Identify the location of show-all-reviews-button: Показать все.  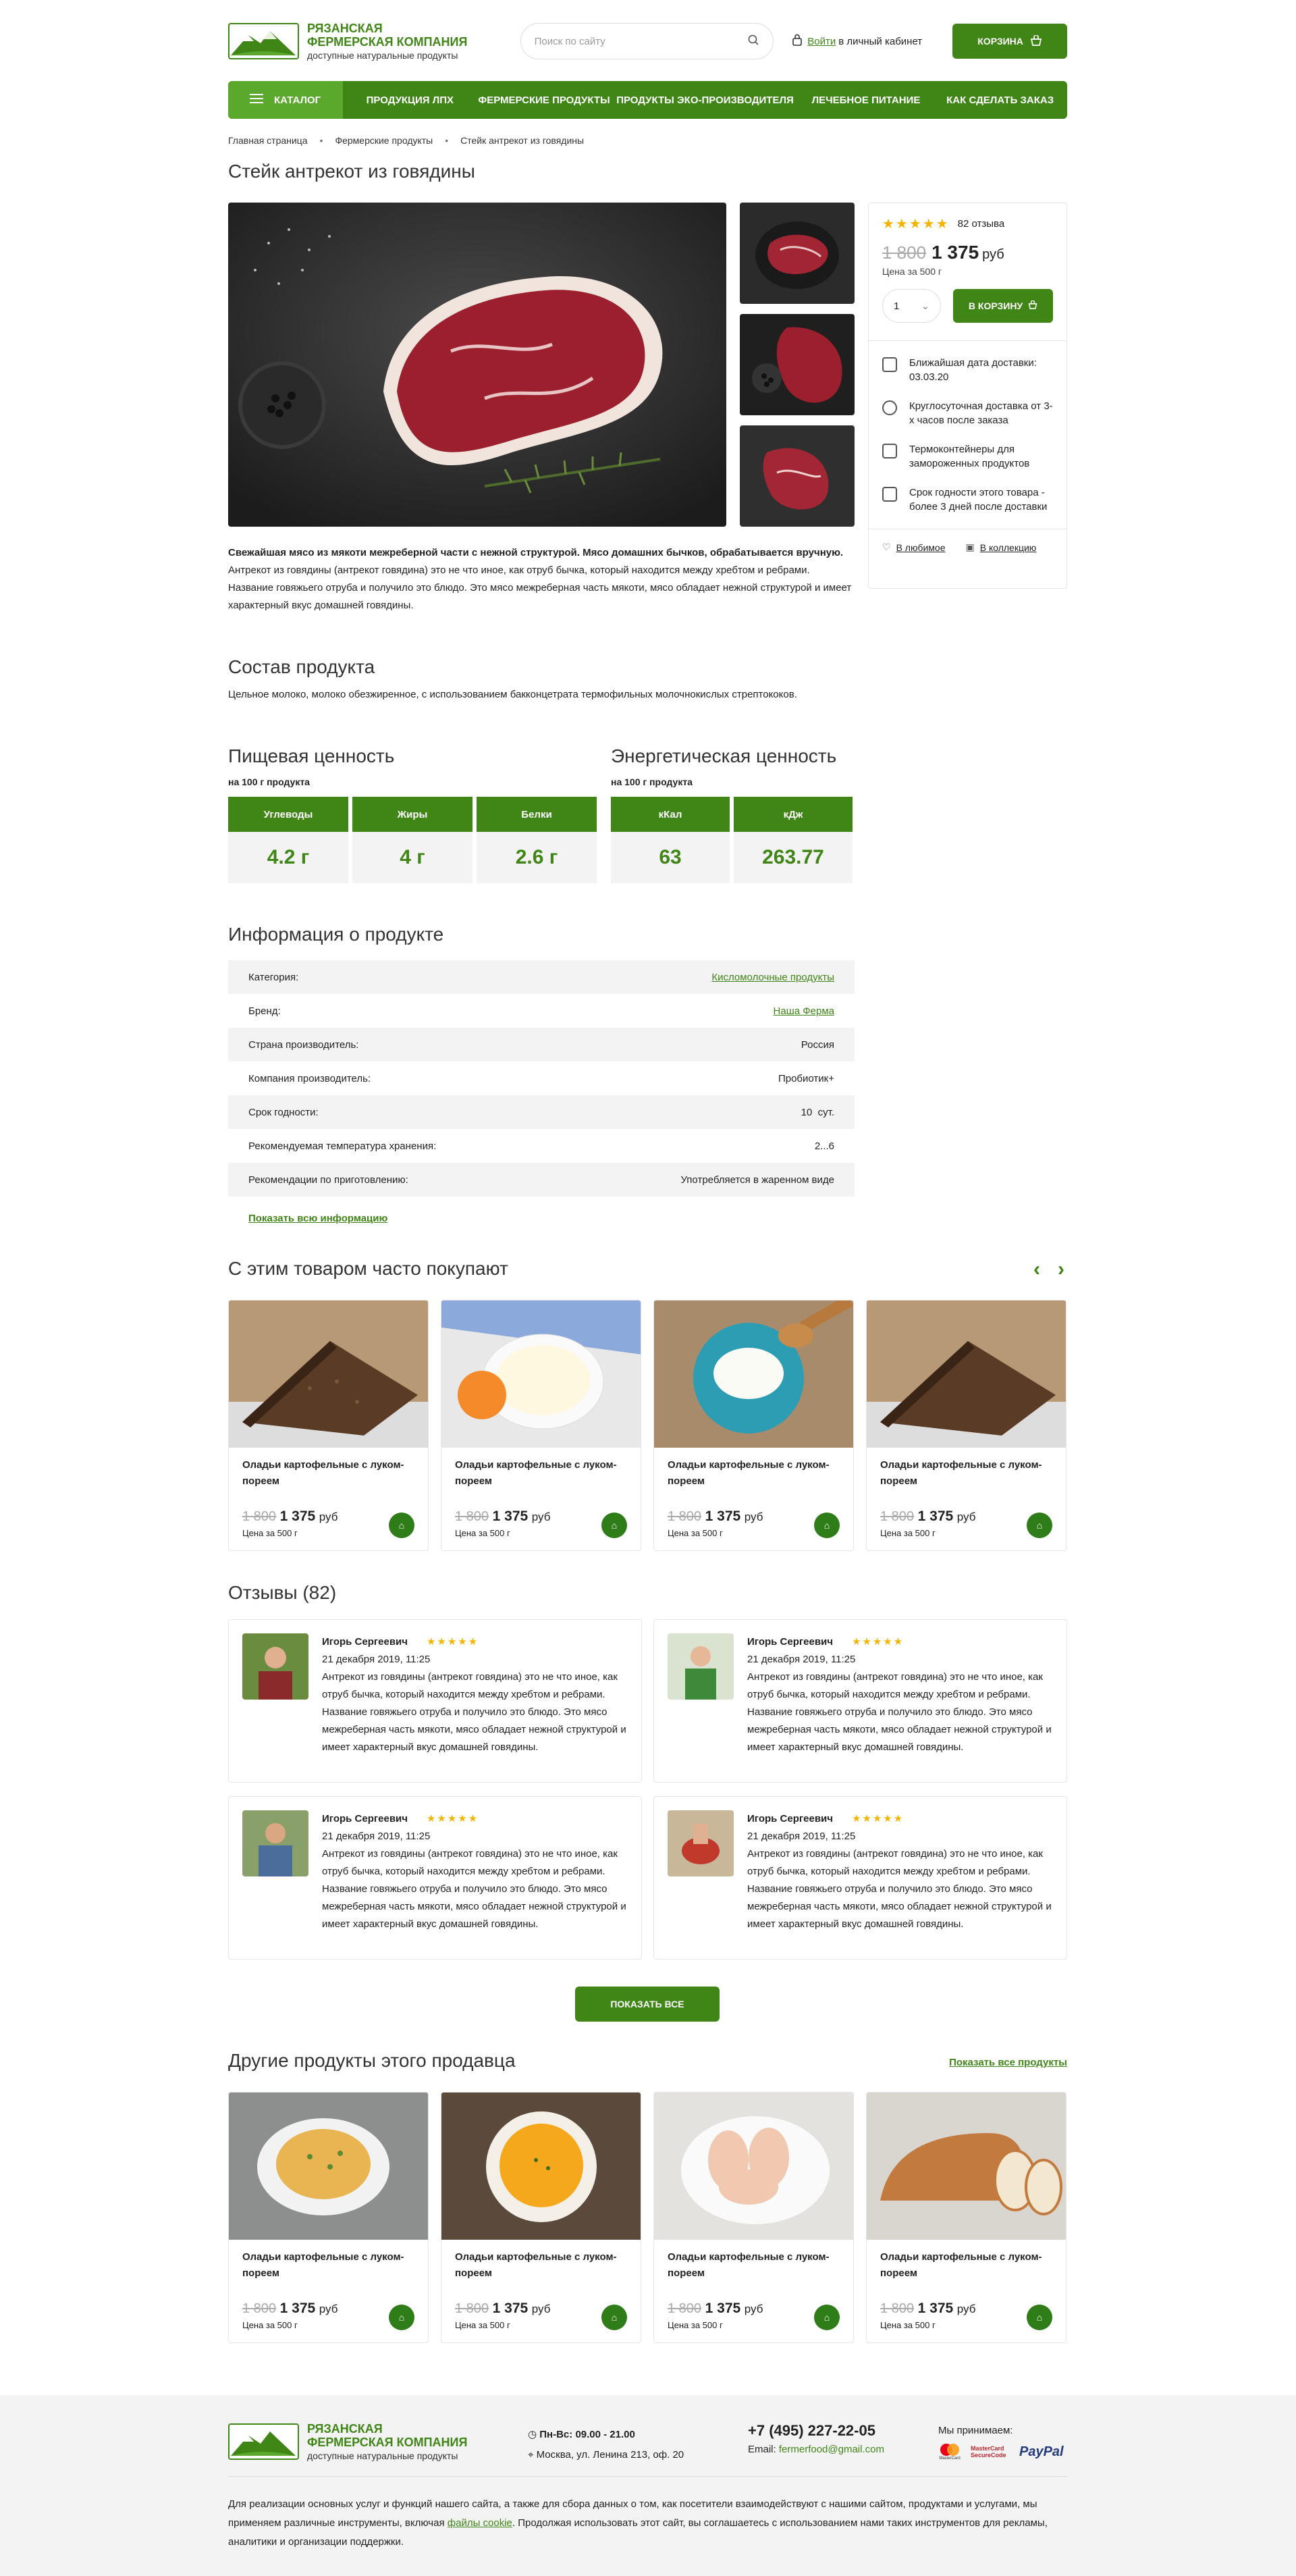
(647, 2005).